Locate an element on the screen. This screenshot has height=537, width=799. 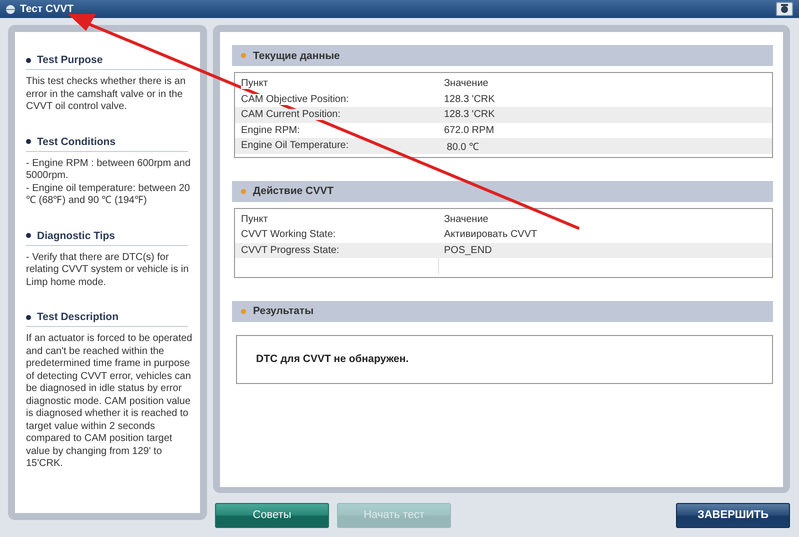
table-cell: Engine Oil Temperature: is located at coordinates (295, 146).